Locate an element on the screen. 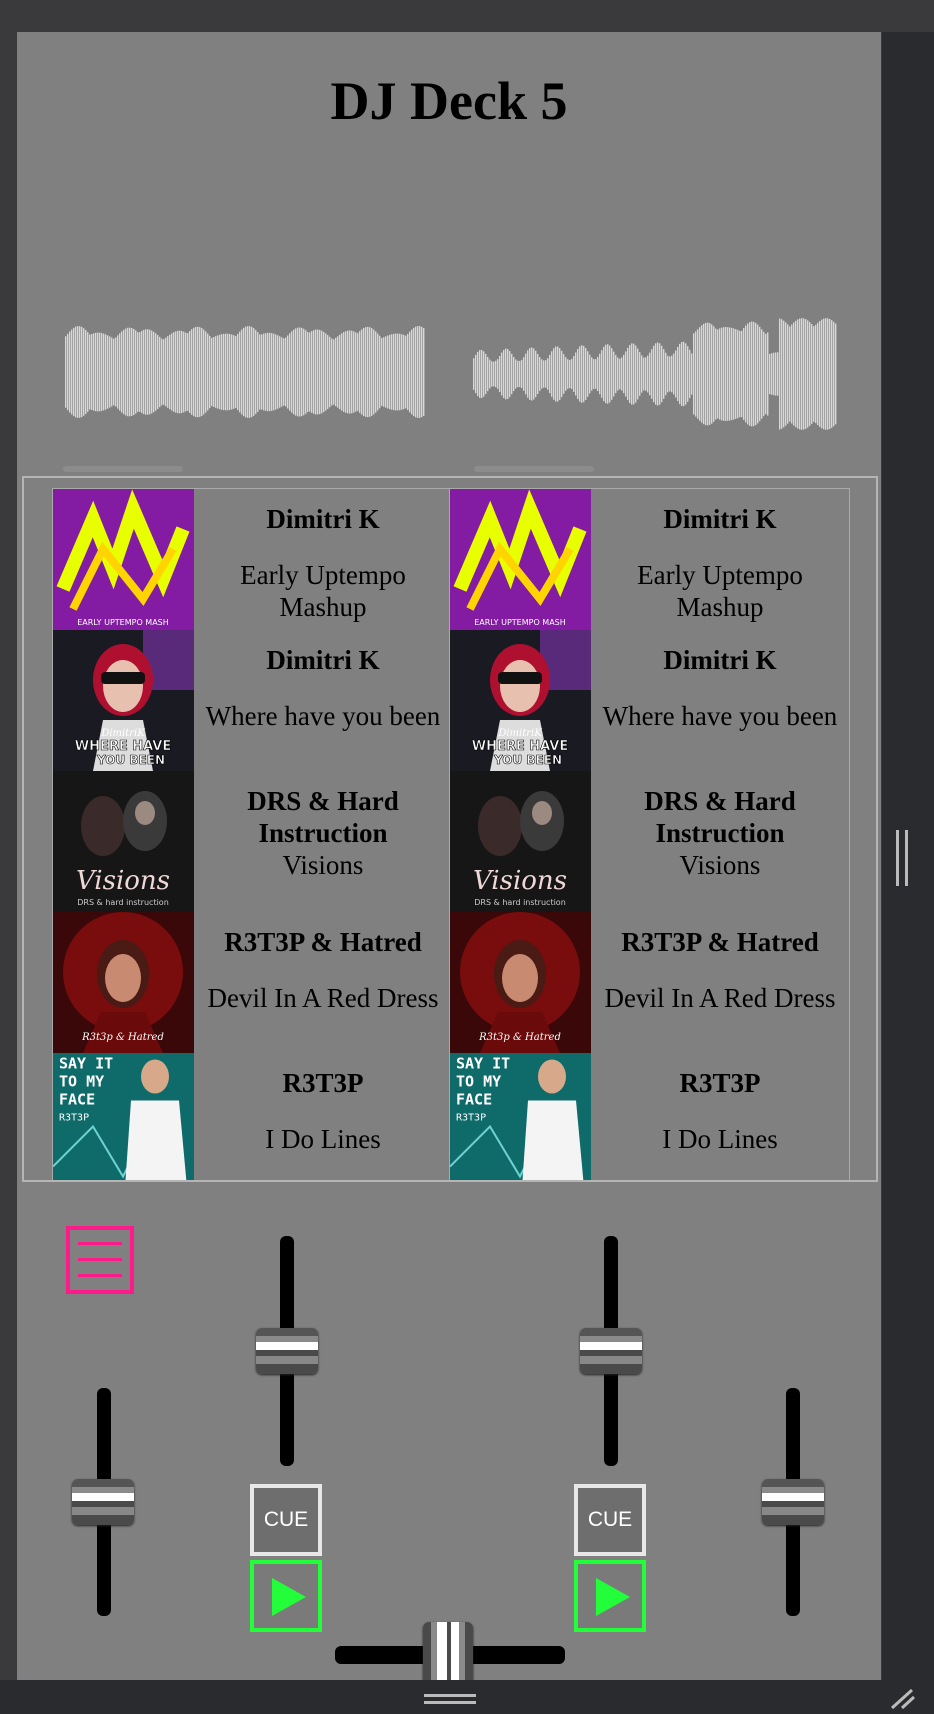 The height and width of the screenshot is (1714, 934). waveform-right is located at coordinates (655, 374).